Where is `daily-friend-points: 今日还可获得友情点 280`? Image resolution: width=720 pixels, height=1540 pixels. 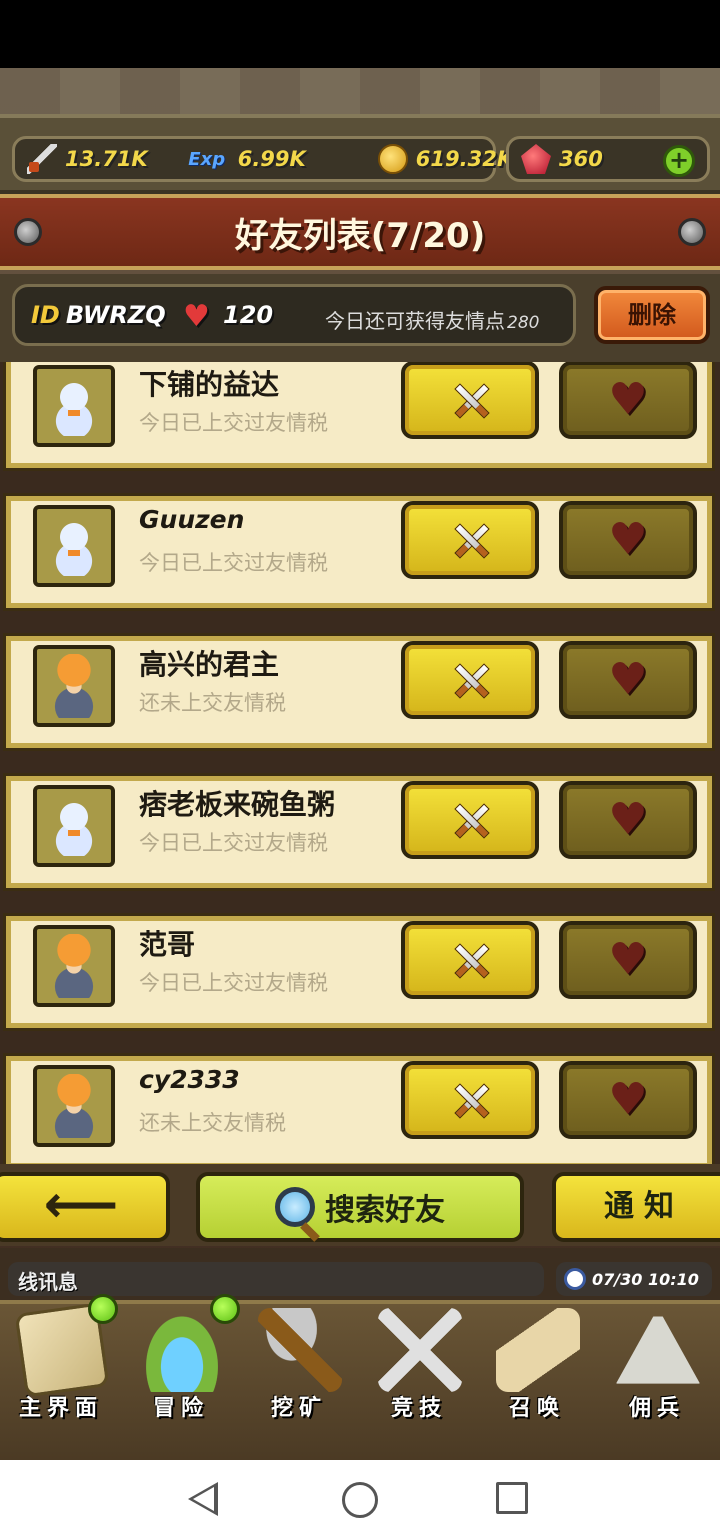
daily-friend-points: 今日还可获得友情点 280 is located at coordinates (432, 319).